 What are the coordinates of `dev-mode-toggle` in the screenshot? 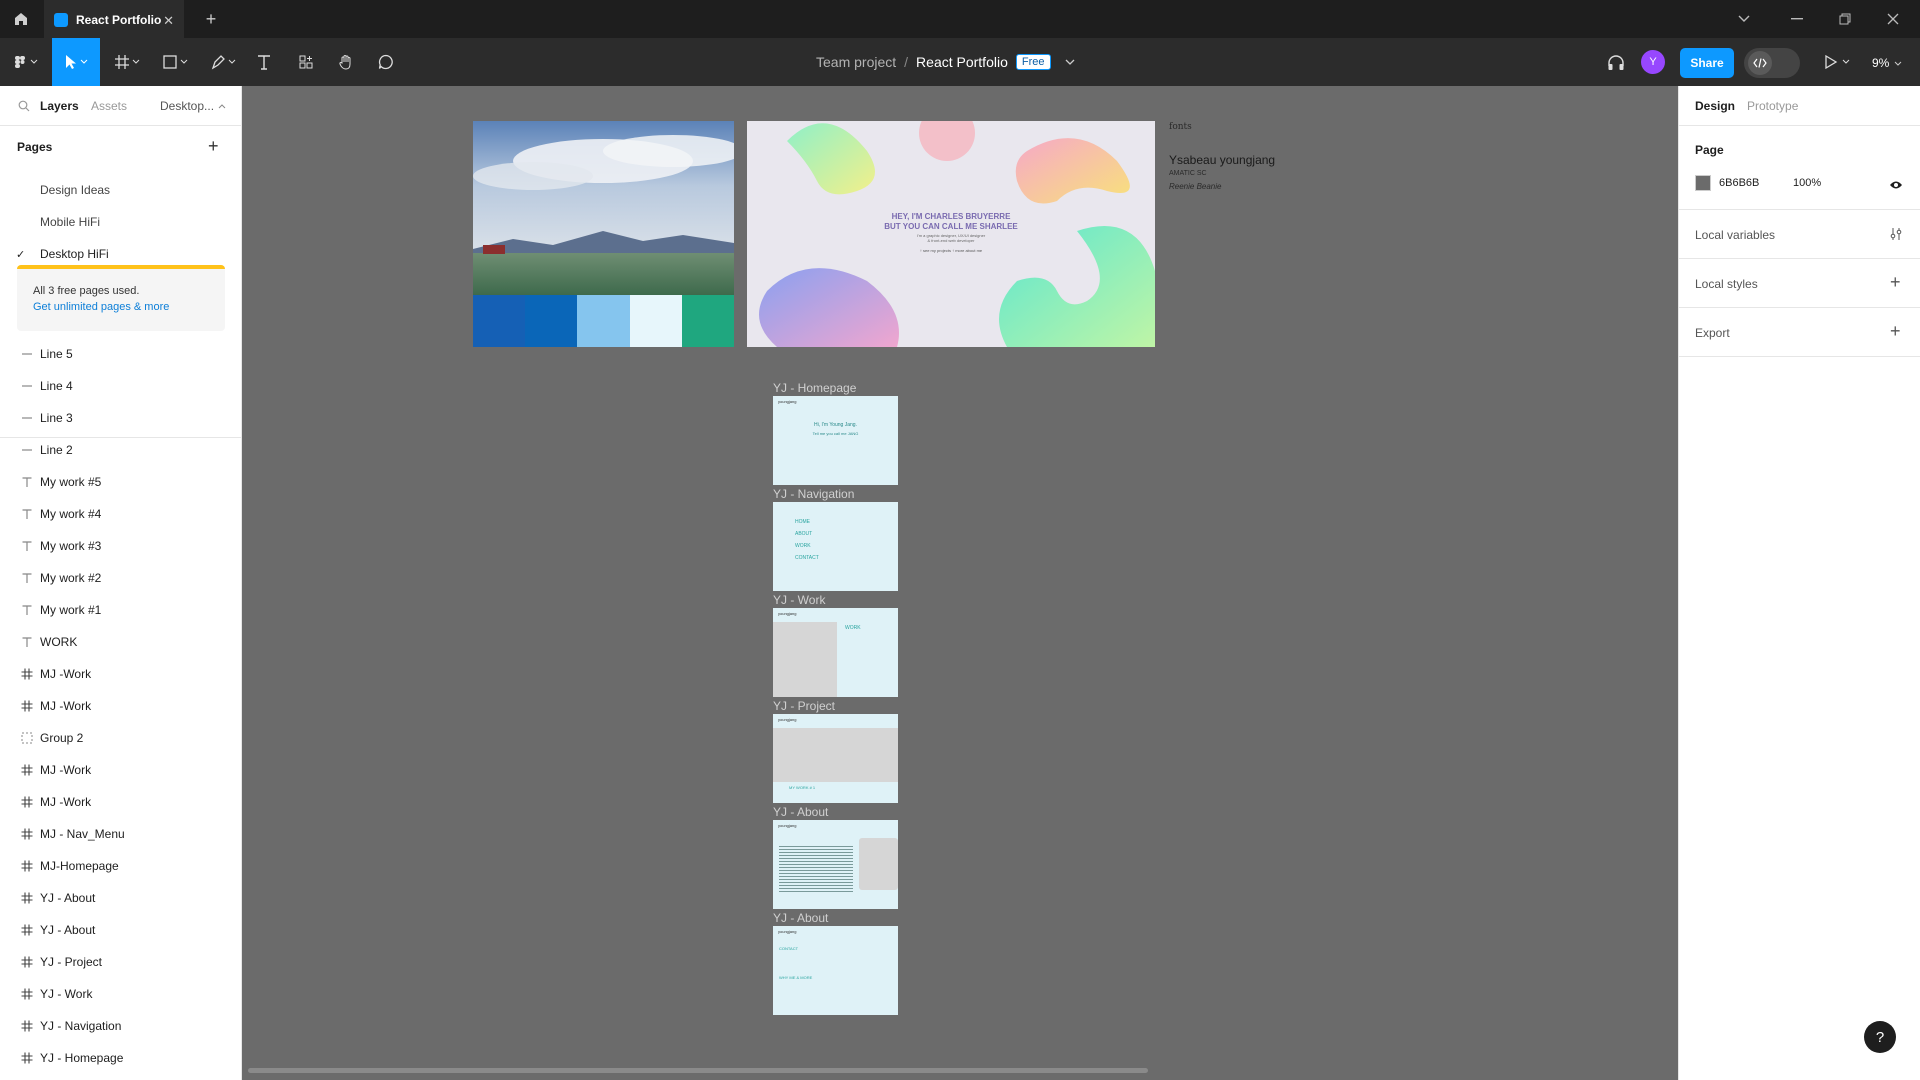 It's located at (1772, 63).